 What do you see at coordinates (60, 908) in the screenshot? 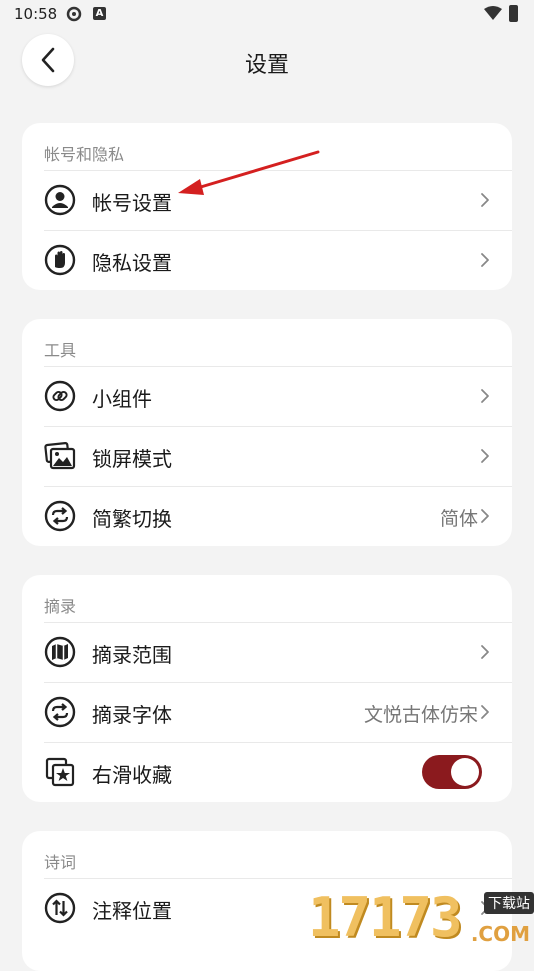
I see `updown-icon` at bounding box center [60, 908].